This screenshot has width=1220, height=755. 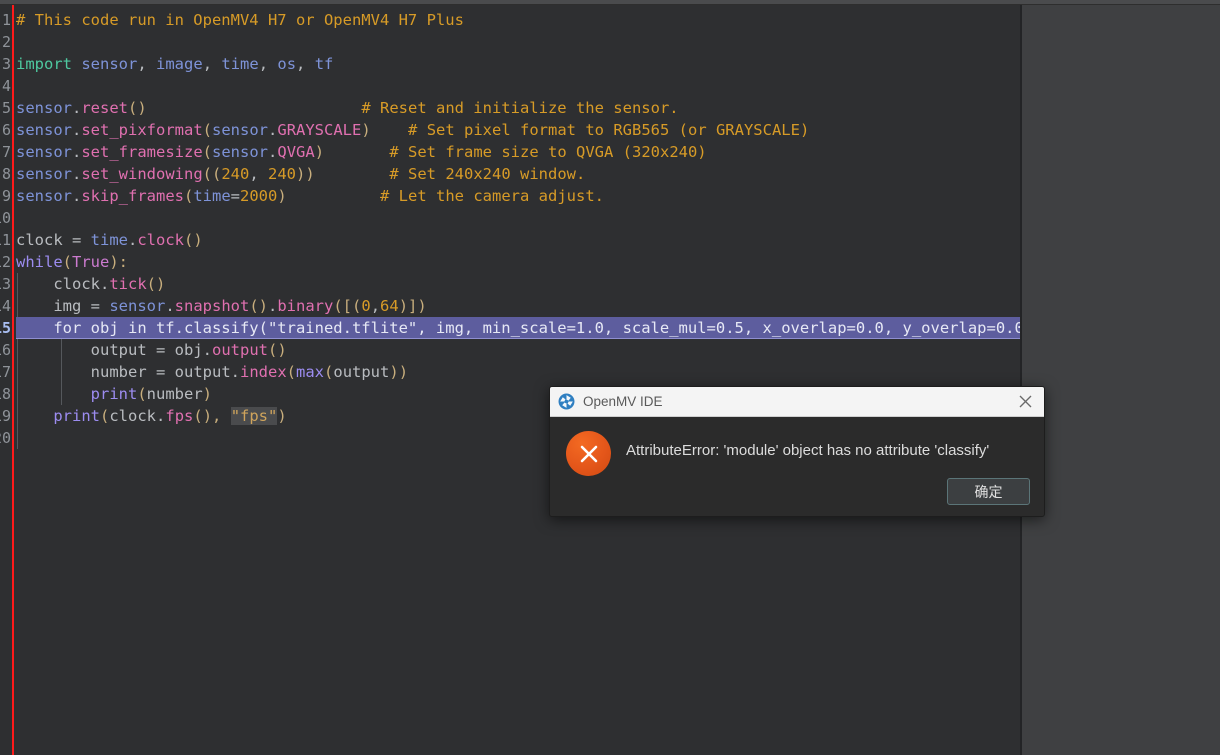 I want to click on line-number: 16, so click(x=5, y=350).